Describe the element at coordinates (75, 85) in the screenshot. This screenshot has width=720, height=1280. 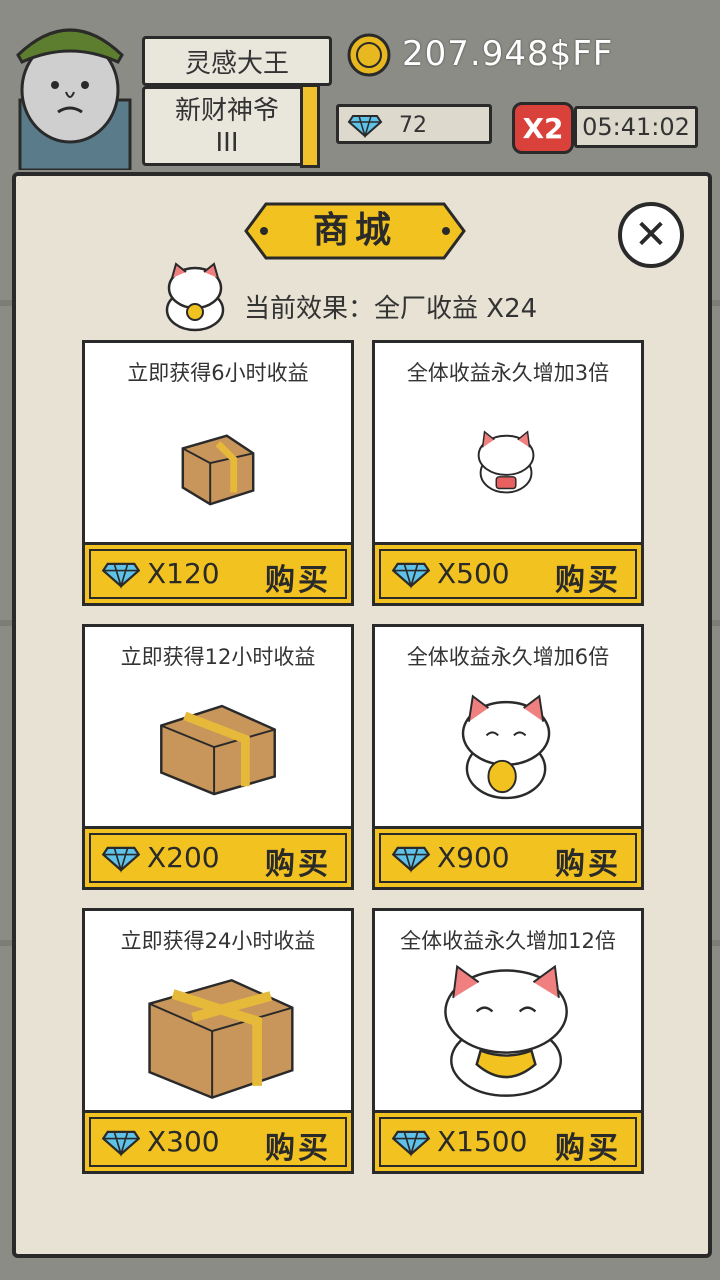
I see `player-avatar` at that location.